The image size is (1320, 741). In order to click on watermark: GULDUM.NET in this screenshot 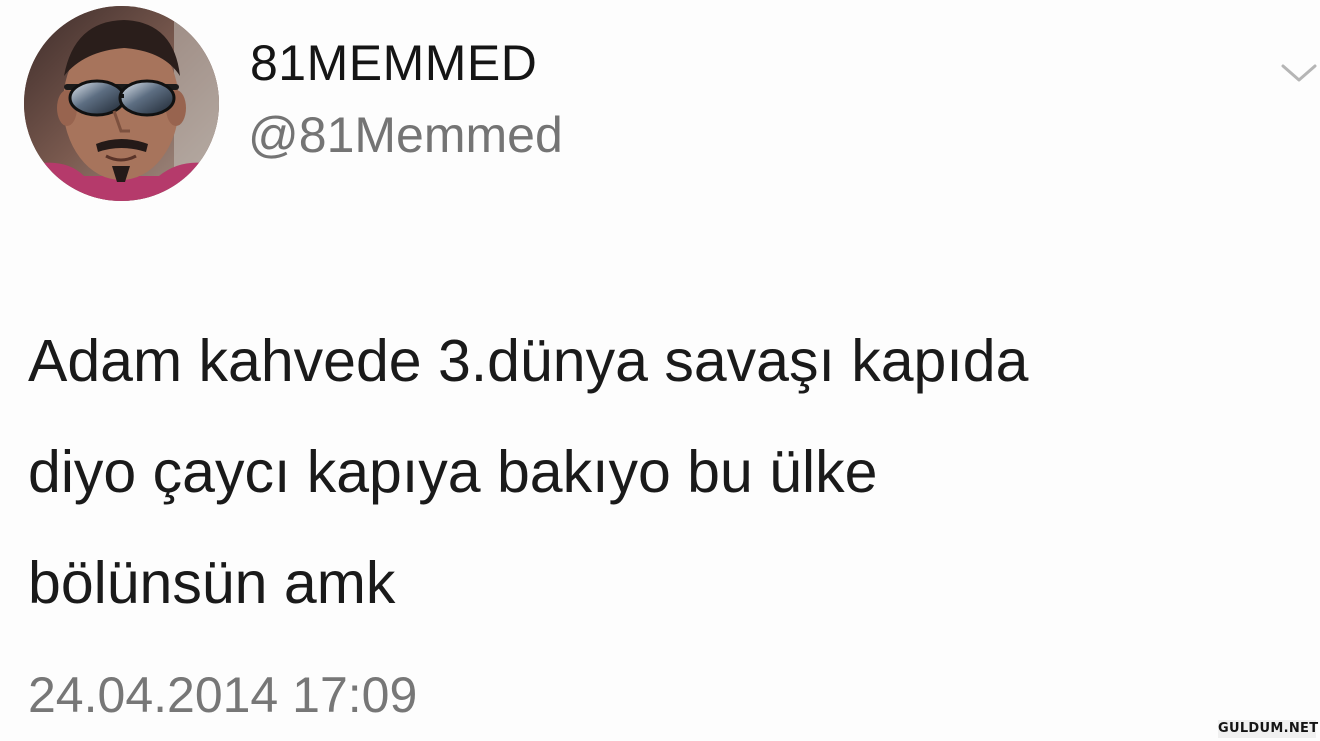, I will do `click(1268, 729)`.